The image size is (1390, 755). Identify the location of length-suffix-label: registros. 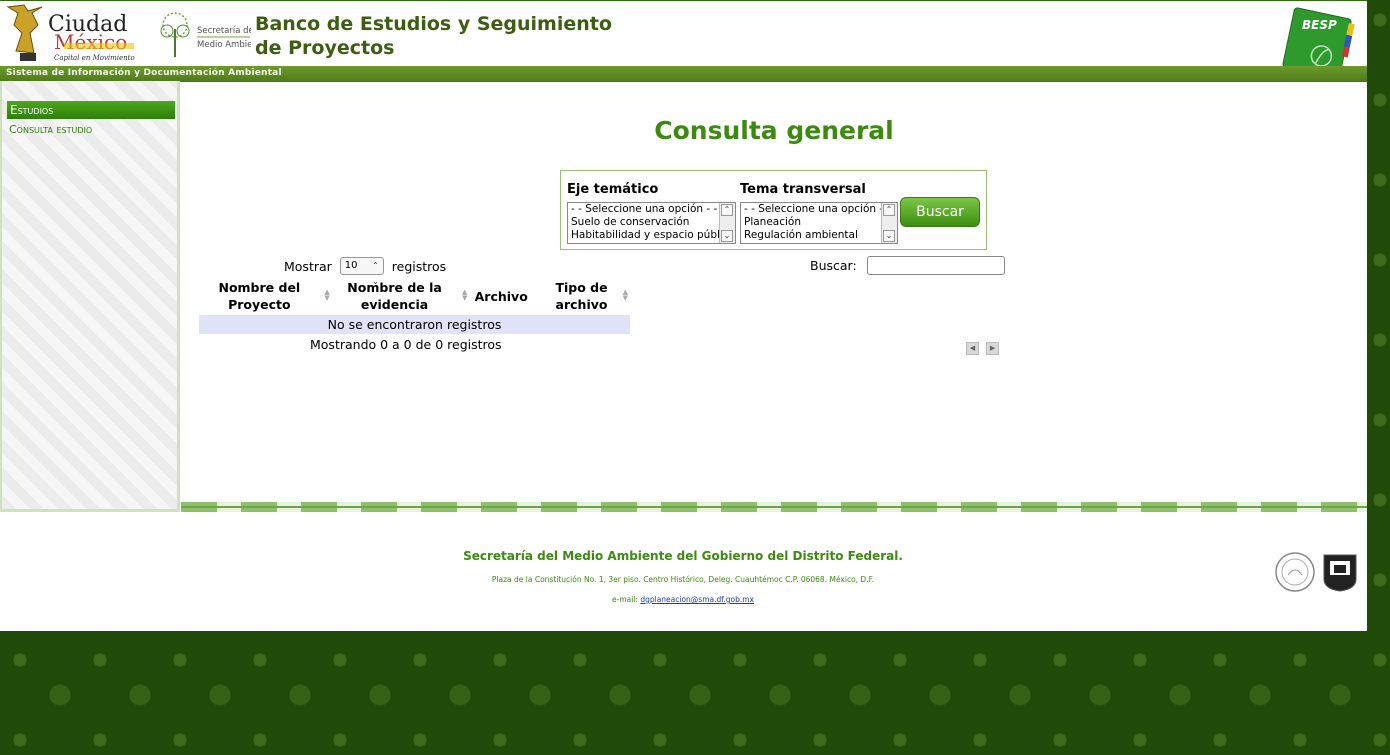
(419, 266).